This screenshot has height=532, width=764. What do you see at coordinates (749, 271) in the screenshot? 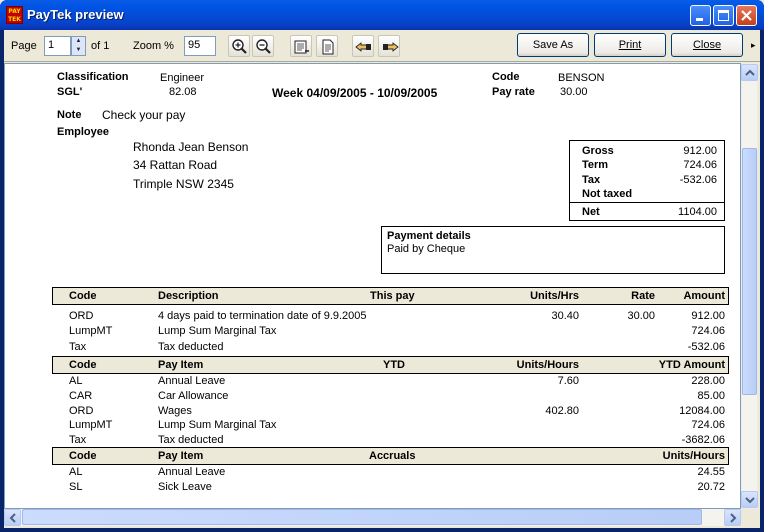
I see `vertical-scroll-thumb` at bounding box center [749, 271].